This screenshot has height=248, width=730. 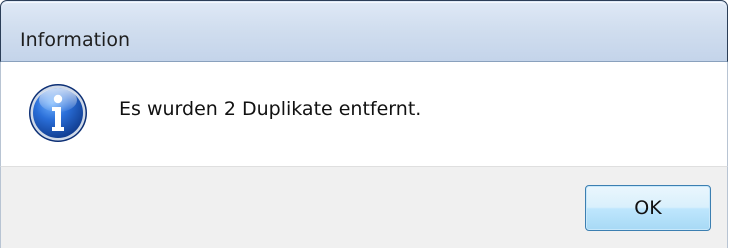 What do you see at coordinates (270, 109) in the screenshot?
I see `dialog-message: Es wurden 2 Duplikate entfernt.` at bounding box center [270, 109].